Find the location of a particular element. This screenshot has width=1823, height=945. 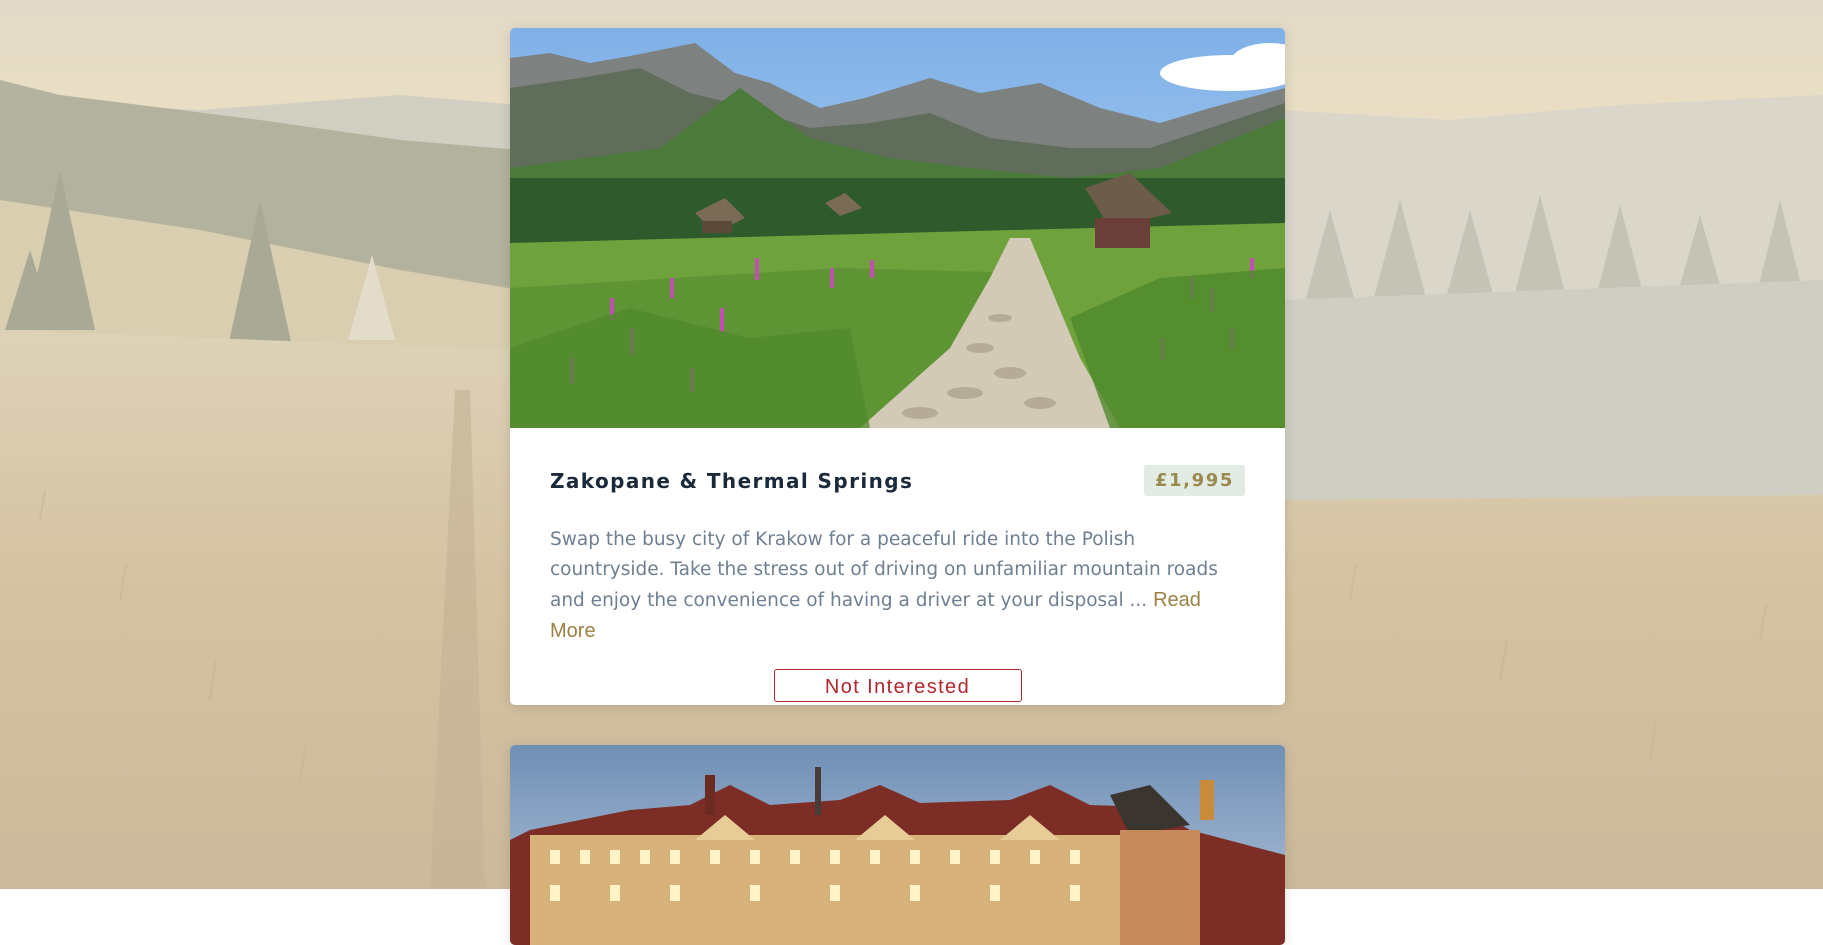

tour-card is located at coordinates (897, 845).